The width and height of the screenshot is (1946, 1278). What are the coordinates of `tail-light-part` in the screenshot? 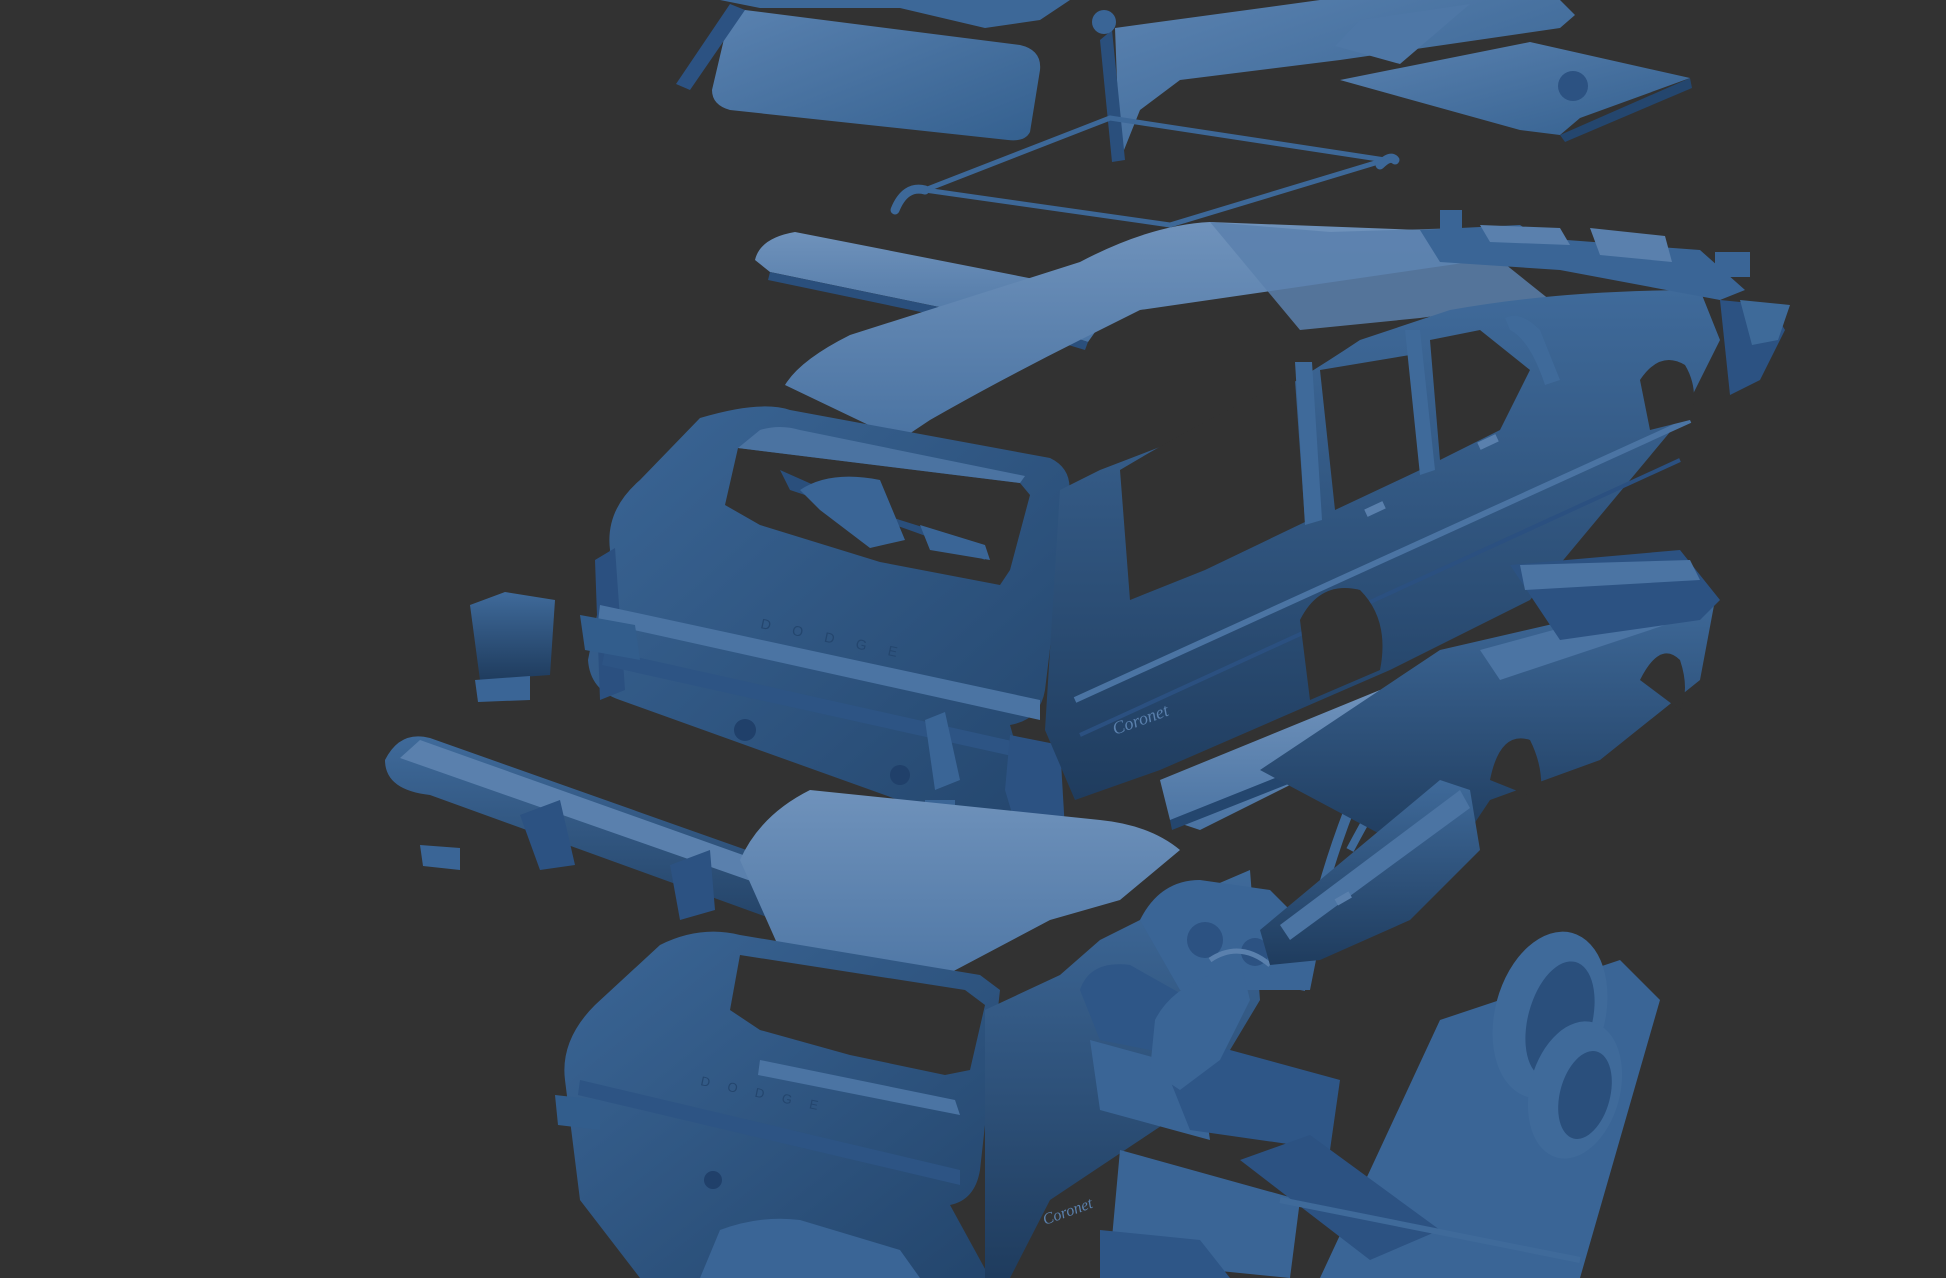 It's located at (512, 647).